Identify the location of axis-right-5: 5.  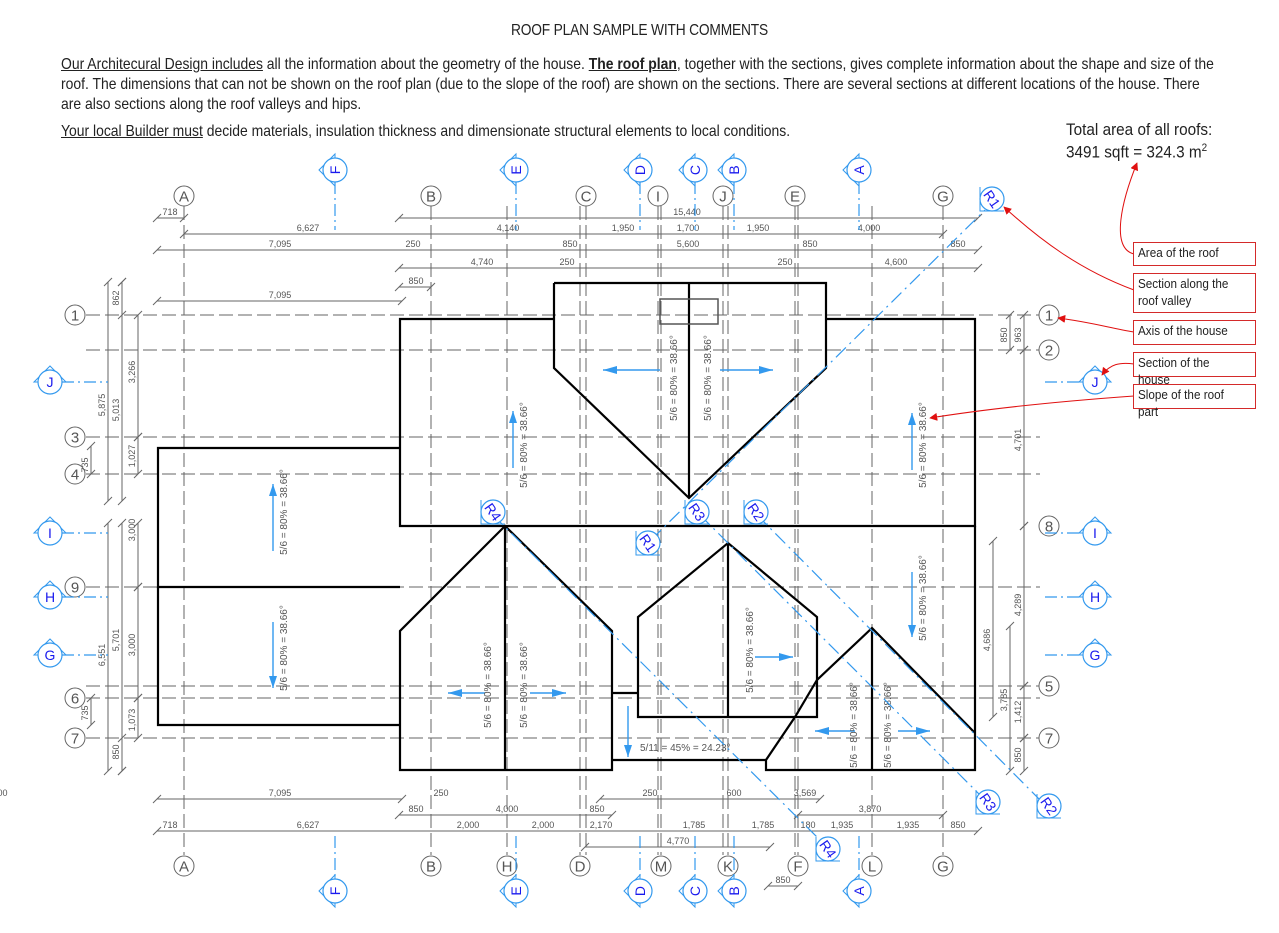
(1049, 686).